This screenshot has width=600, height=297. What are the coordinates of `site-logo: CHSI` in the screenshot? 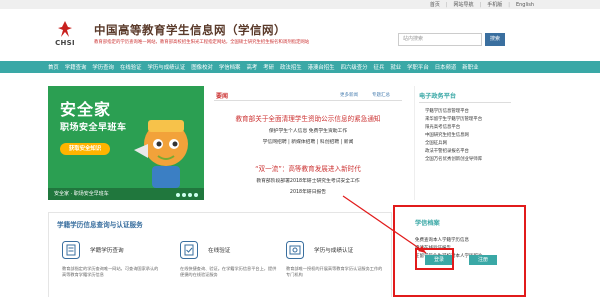 It's located at (65, 35).